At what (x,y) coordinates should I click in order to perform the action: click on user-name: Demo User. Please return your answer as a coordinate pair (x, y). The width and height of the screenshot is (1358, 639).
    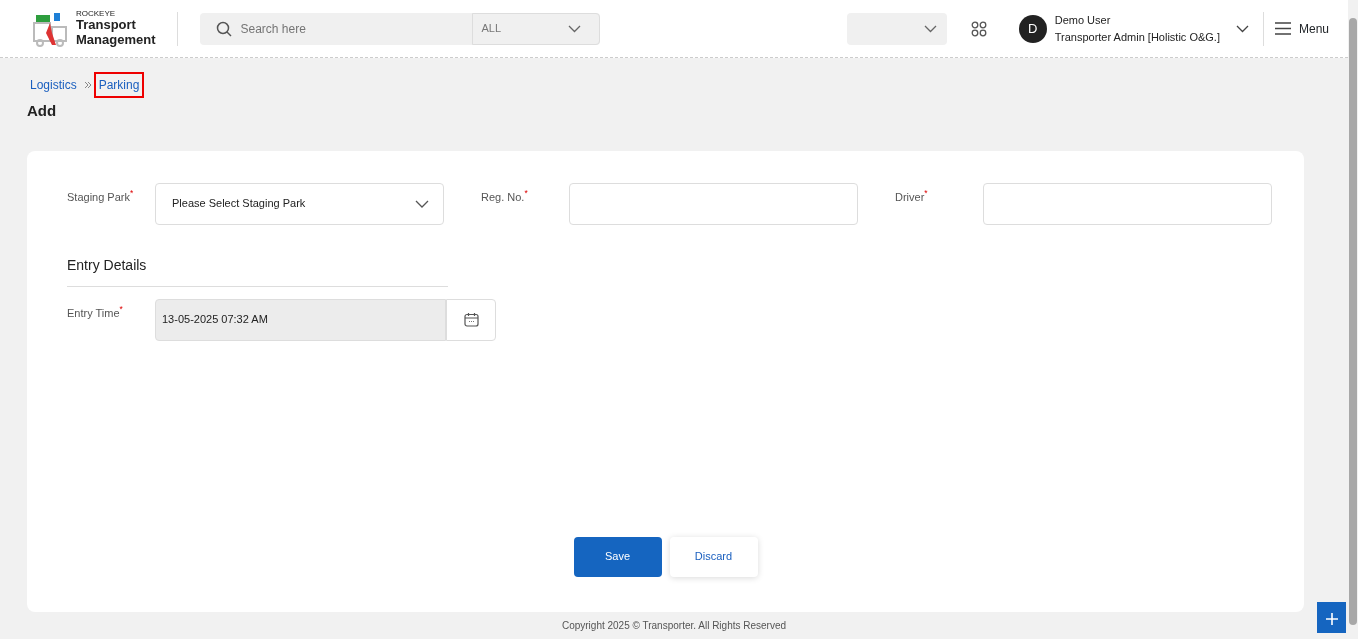
    Looking at the image, I should click on (1083, 20).